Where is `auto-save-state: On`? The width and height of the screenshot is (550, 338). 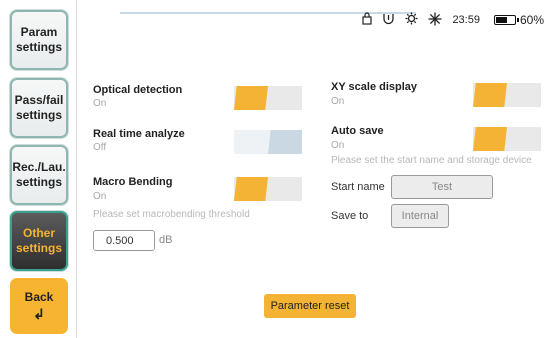
auto-save-state: On is located at coordinates (338, 145).